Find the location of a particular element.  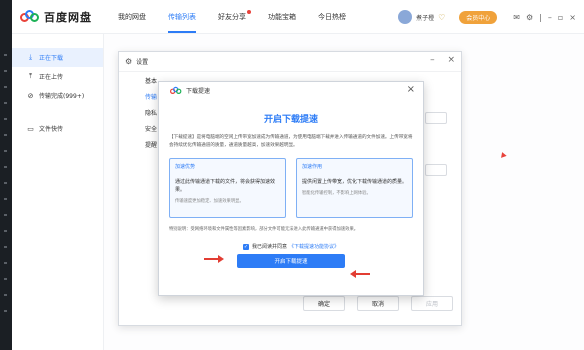

annotation-arrow-right is located at coordinates (214, 259).